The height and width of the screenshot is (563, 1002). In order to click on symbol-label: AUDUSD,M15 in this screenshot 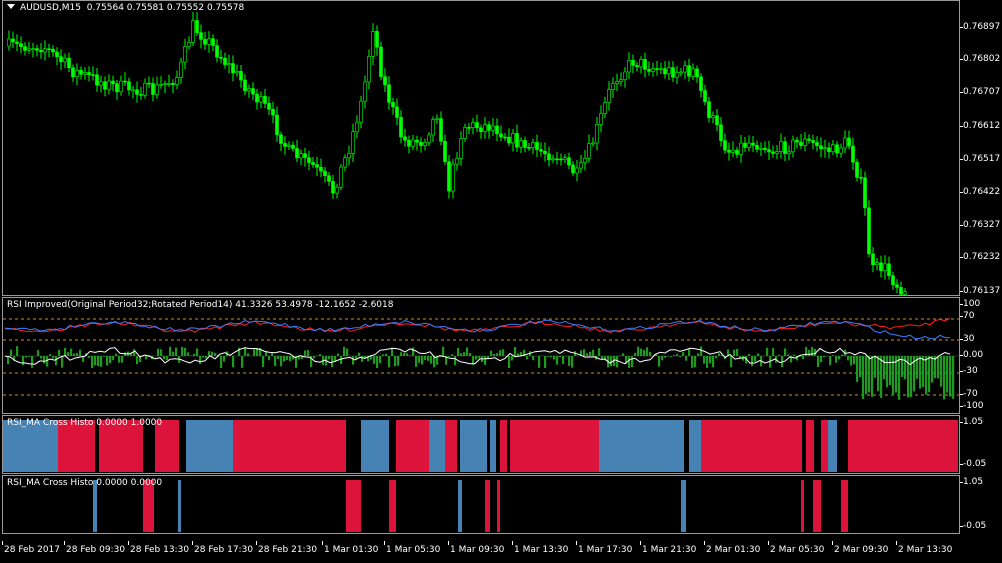, I will do `click(50, 8)`.